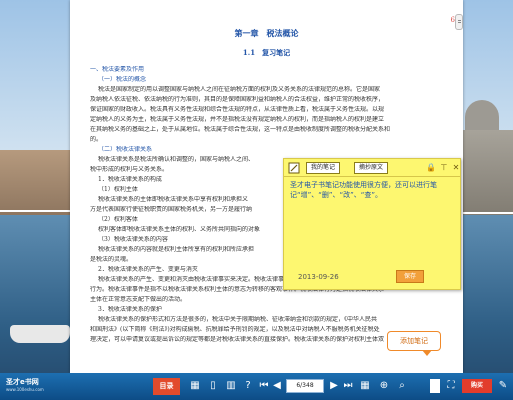 This screenshot has width=513, height=400. I want to click on prev-page-icon: ◀, so click(277, 386).